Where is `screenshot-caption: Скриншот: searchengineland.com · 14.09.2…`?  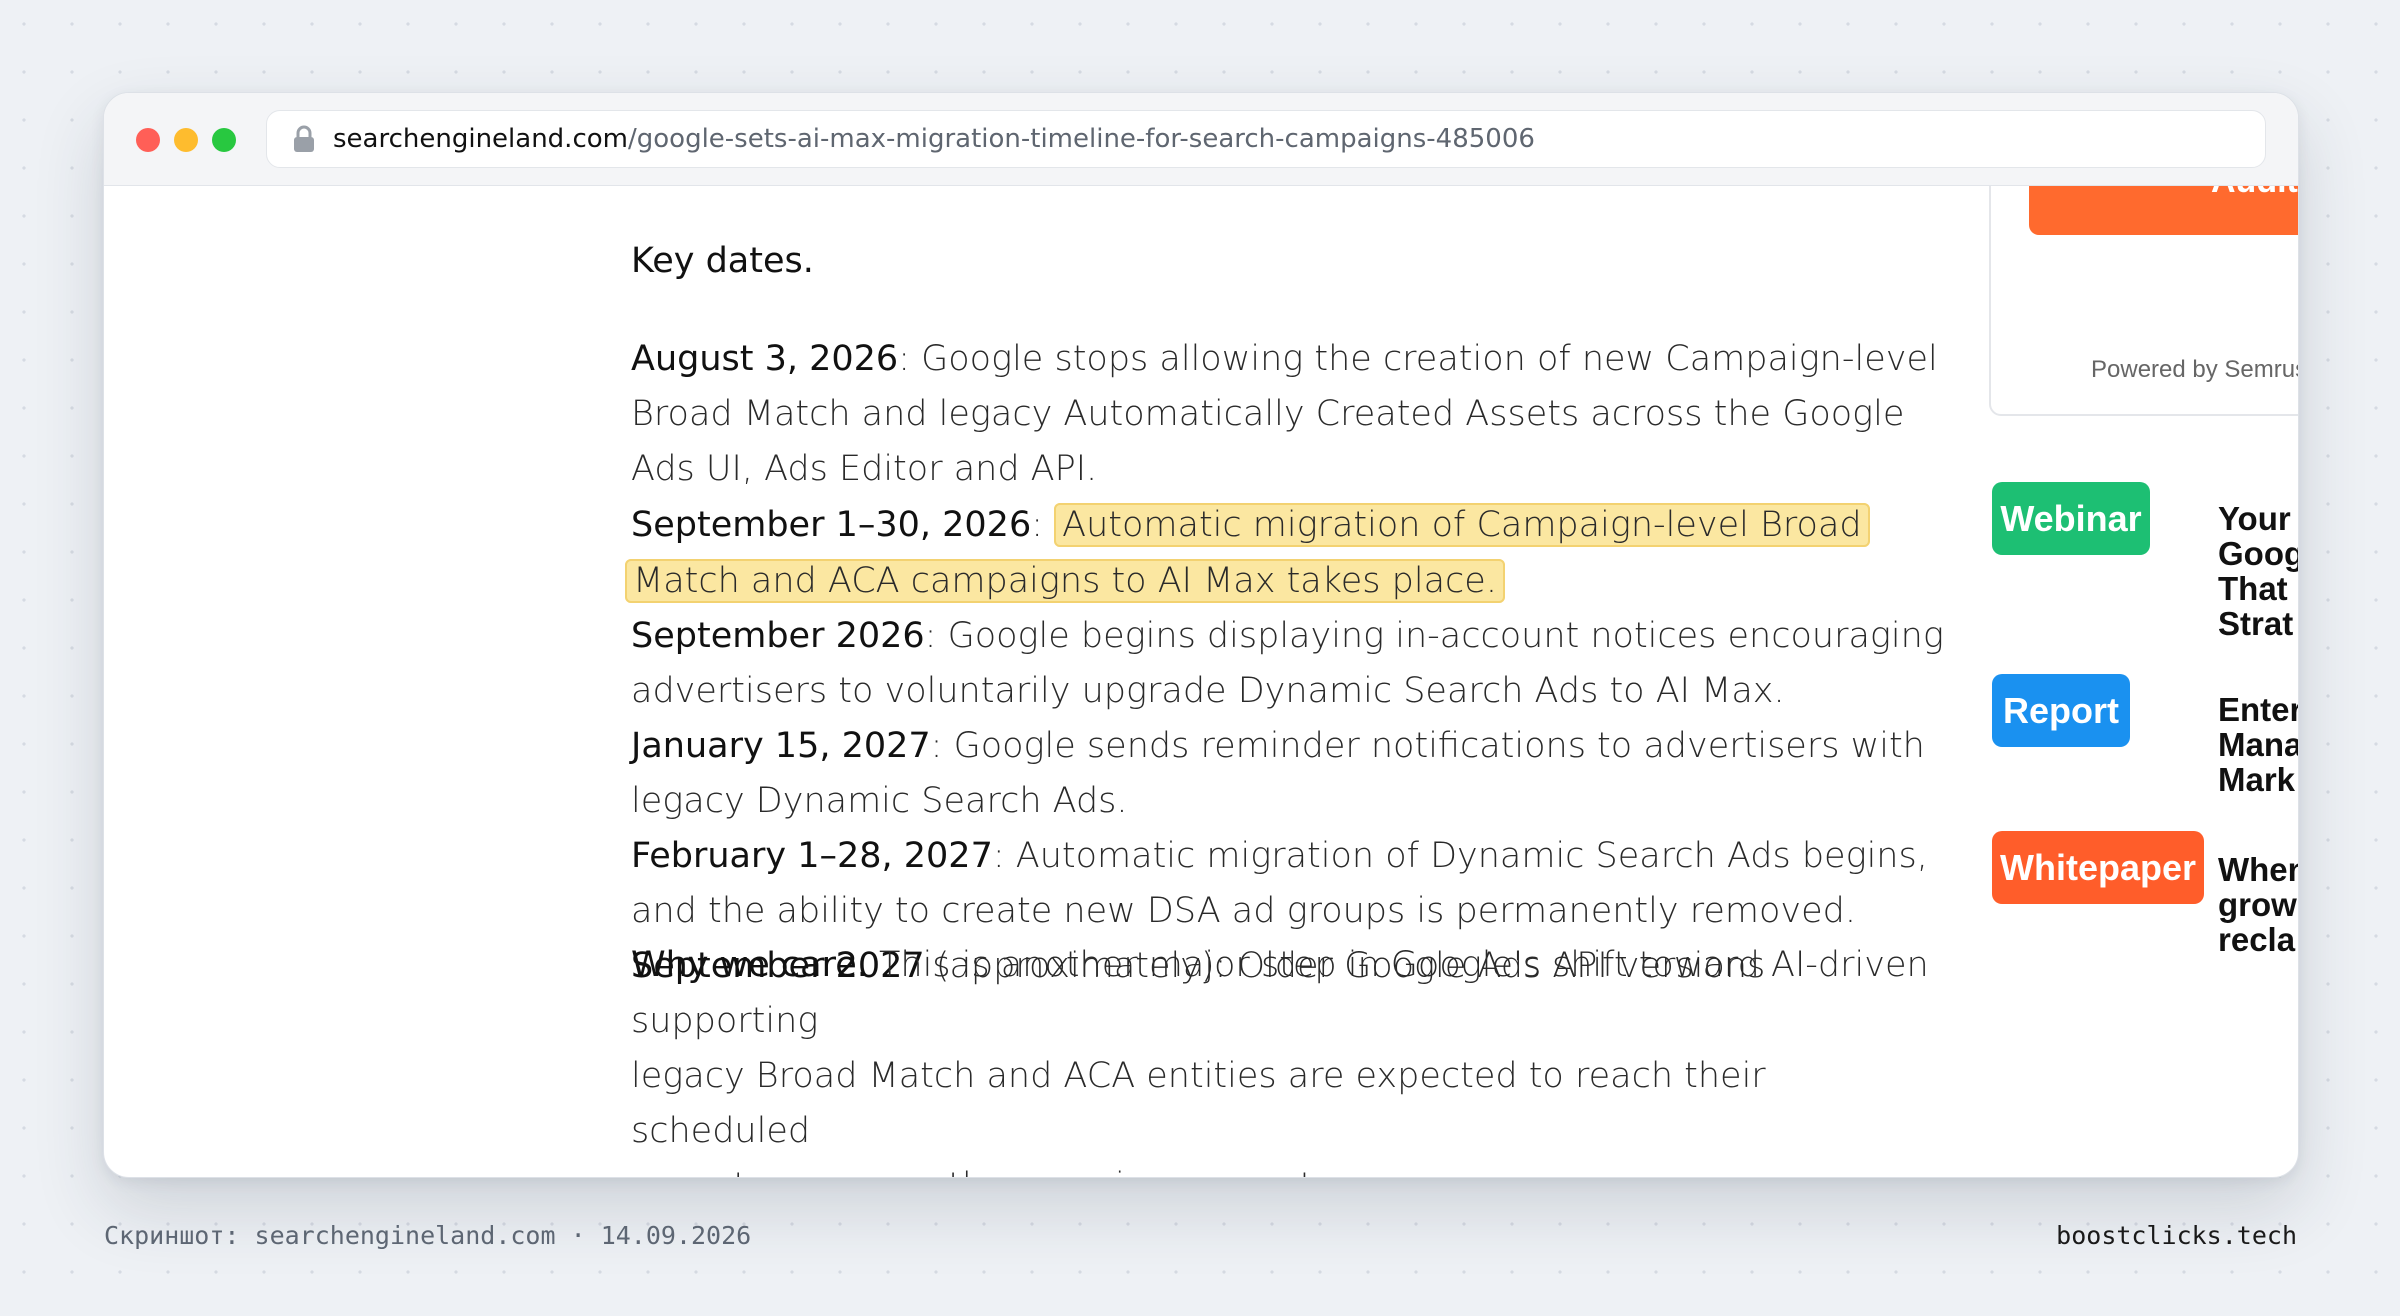
screenshot-caption: Скриншот: searchengineland.com · 14.09.2… is located at coordinates (428, 1235).